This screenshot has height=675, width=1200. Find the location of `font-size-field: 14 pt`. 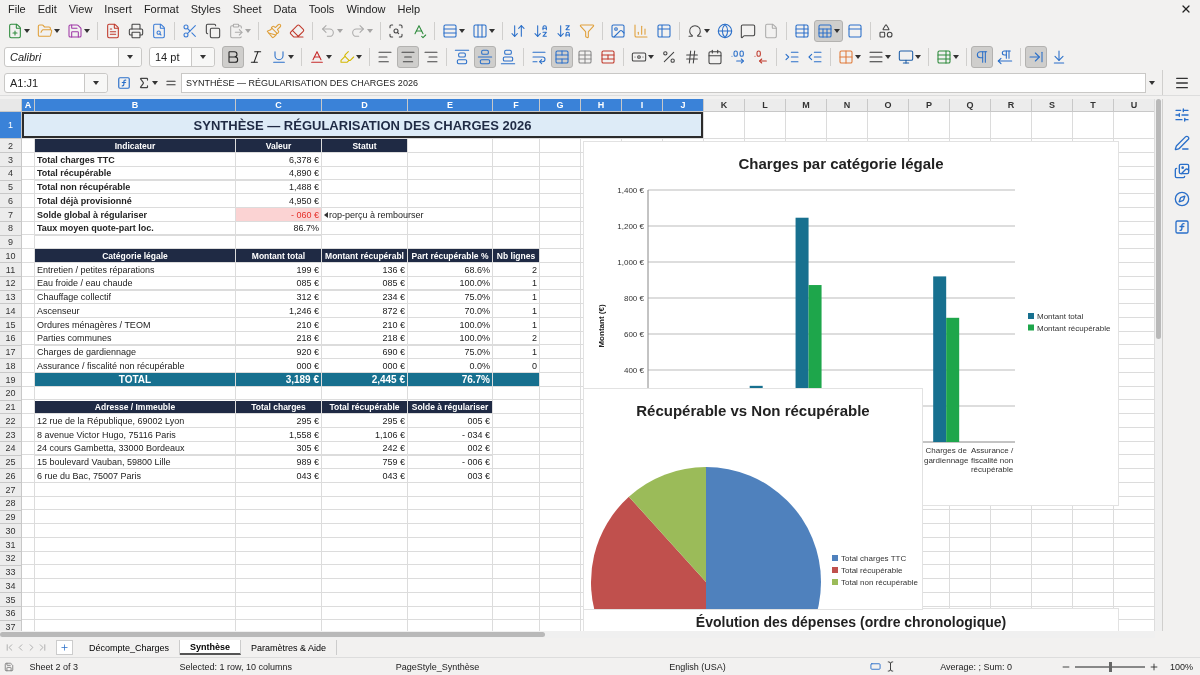

font-size-field: 14 pt is located at coordinates (182, 57).